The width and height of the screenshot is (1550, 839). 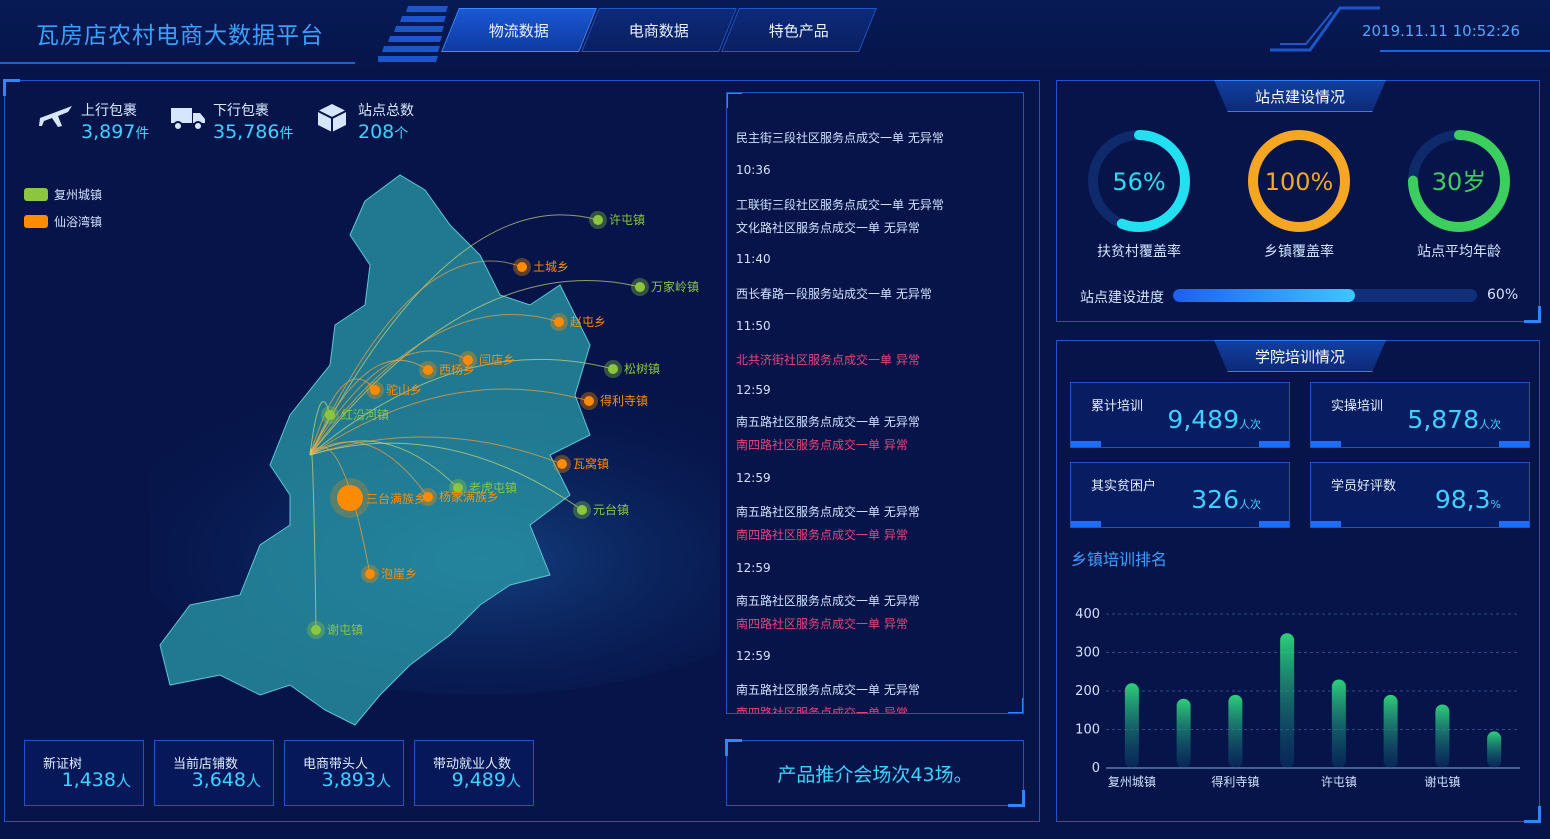 I want to click on legend: 复州城镇 仙浴湾镇, so click(x=63, y=208).